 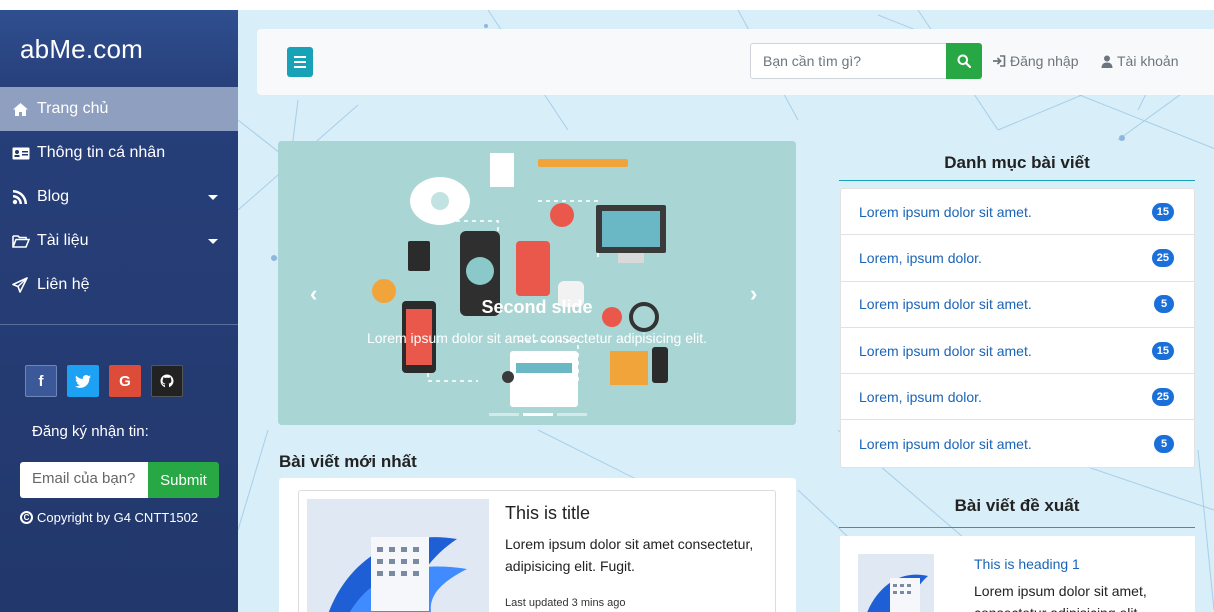 What do you see at coordinates (119, 361) in the screenshot?
I see `social-links: f G` at bounding box center [119, 361].